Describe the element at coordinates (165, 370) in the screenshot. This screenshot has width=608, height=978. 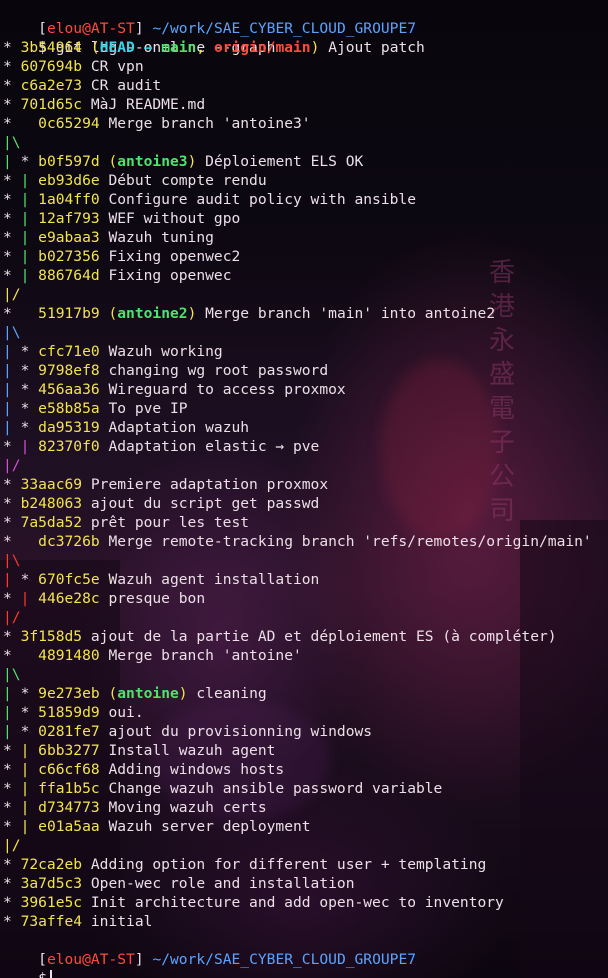
I see `commit-line: | * 9798ef8 changing wg root password` at that location.